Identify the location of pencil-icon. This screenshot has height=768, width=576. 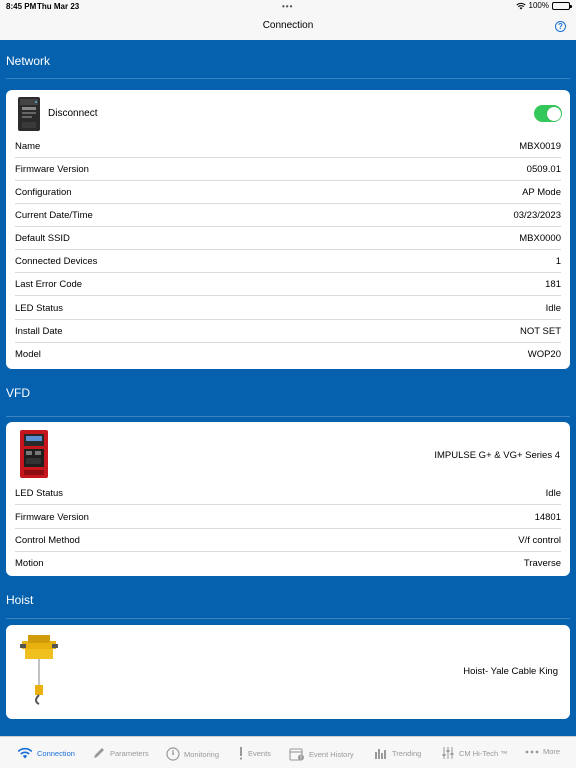
(99, 753).